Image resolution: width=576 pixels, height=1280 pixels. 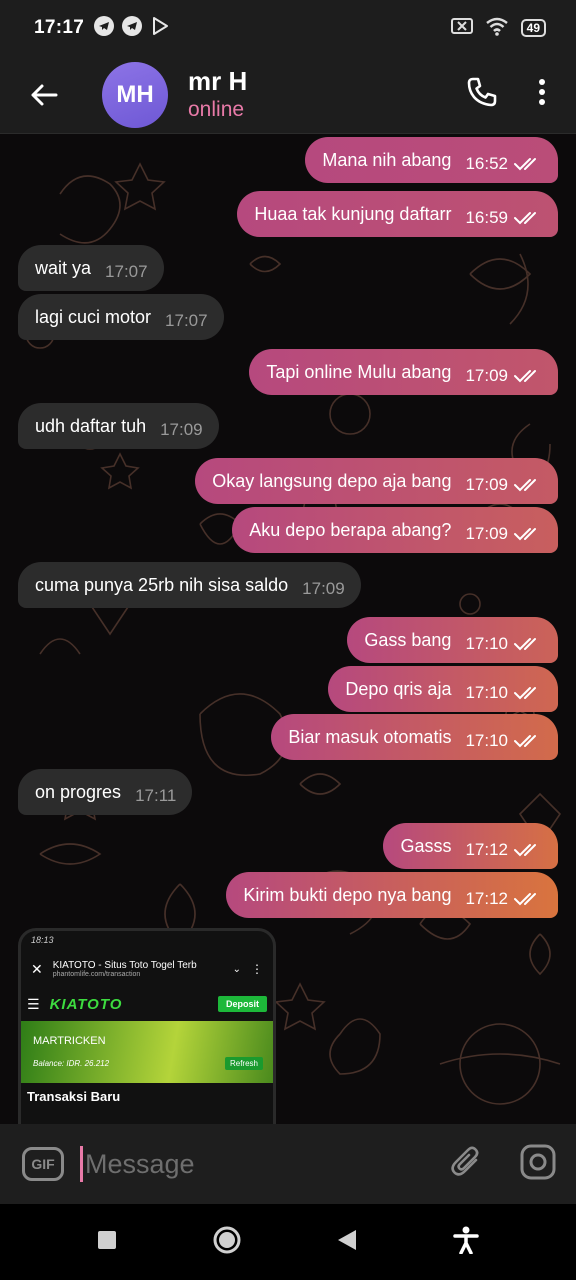 What do you see at coordinates (216, 109) in the screenshot?
I see `contact-status: online` at bounding box center [216, 109].